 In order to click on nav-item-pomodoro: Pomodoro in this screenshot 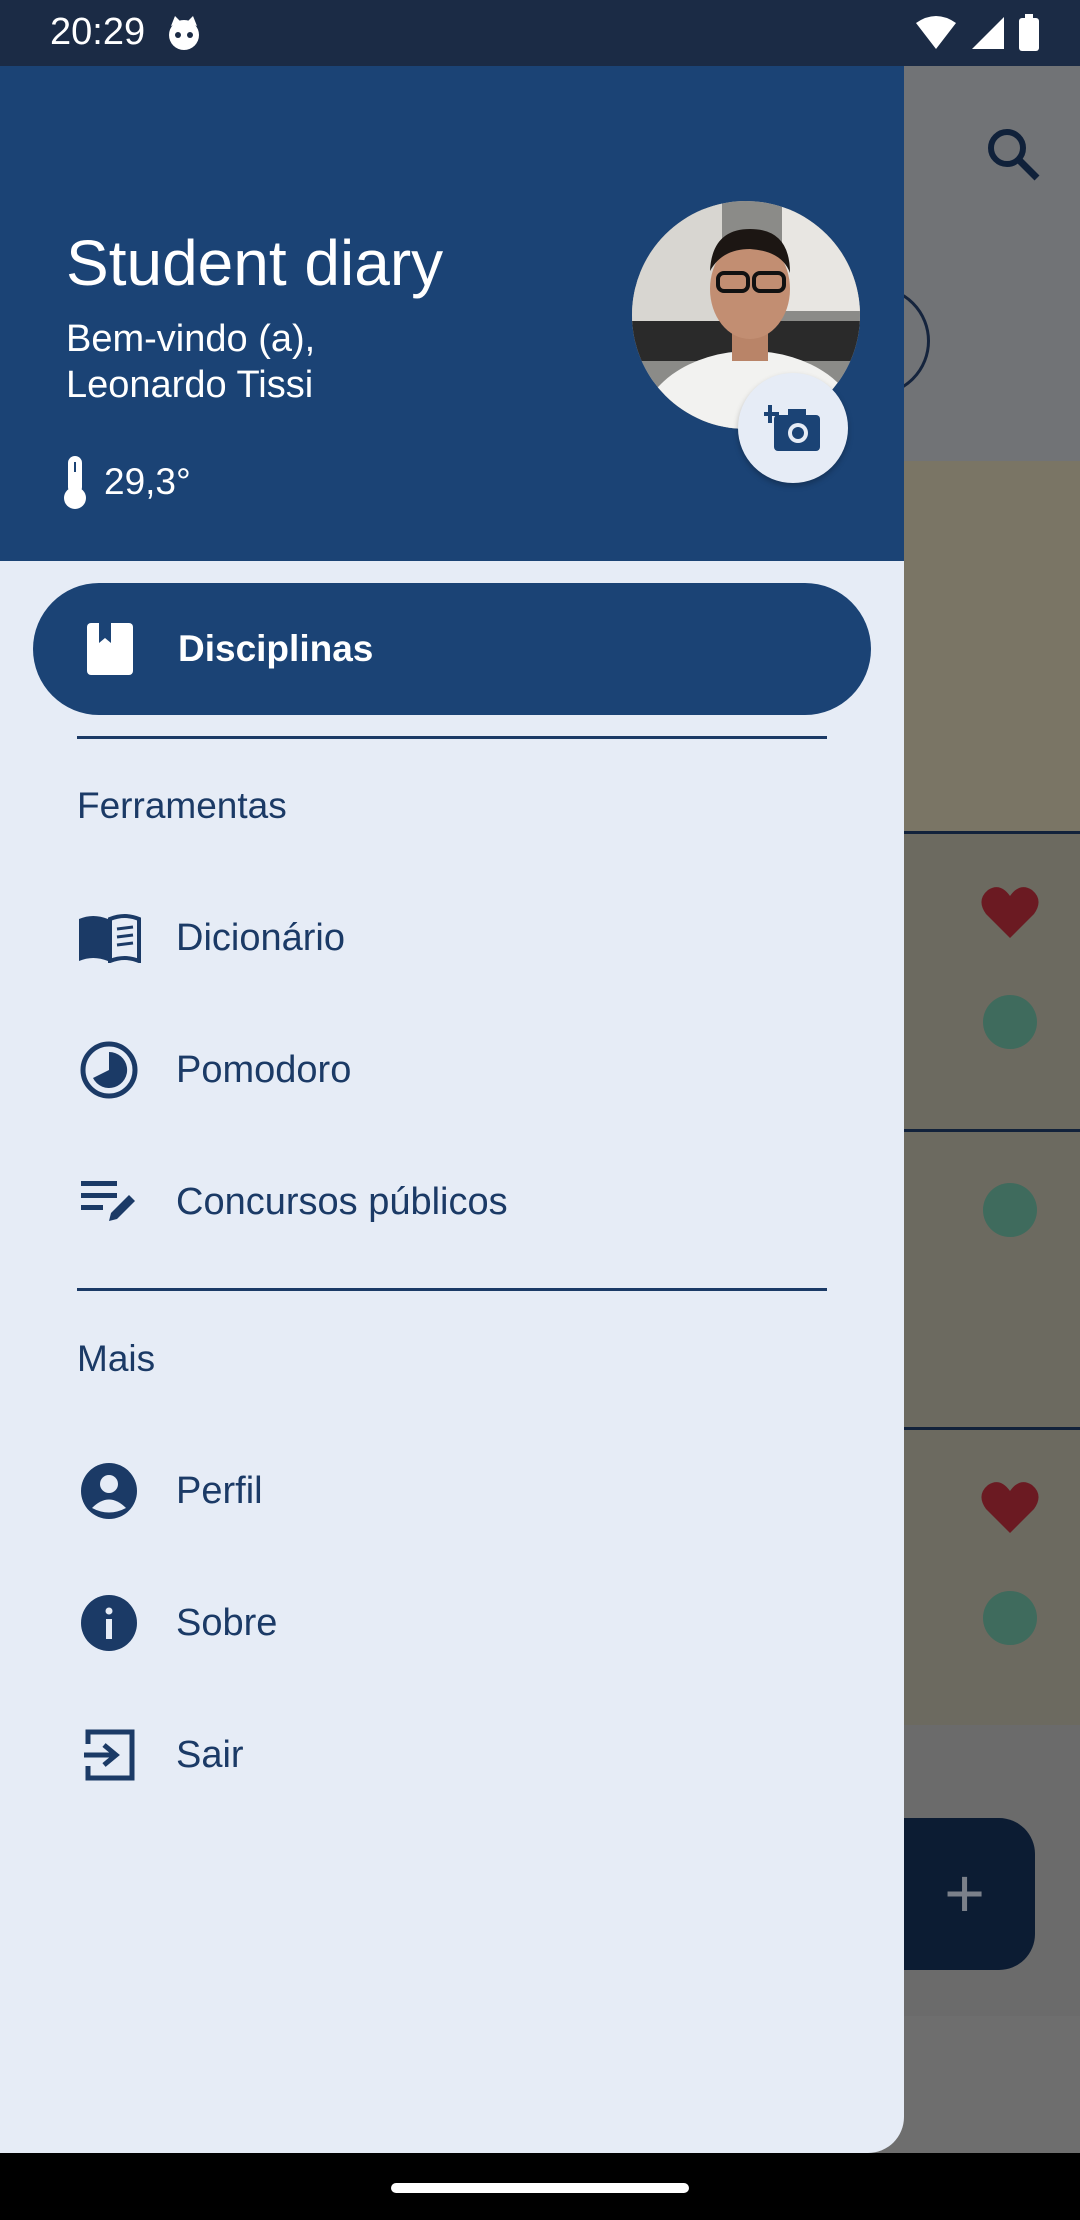, I will do `click(452, 1070)`.